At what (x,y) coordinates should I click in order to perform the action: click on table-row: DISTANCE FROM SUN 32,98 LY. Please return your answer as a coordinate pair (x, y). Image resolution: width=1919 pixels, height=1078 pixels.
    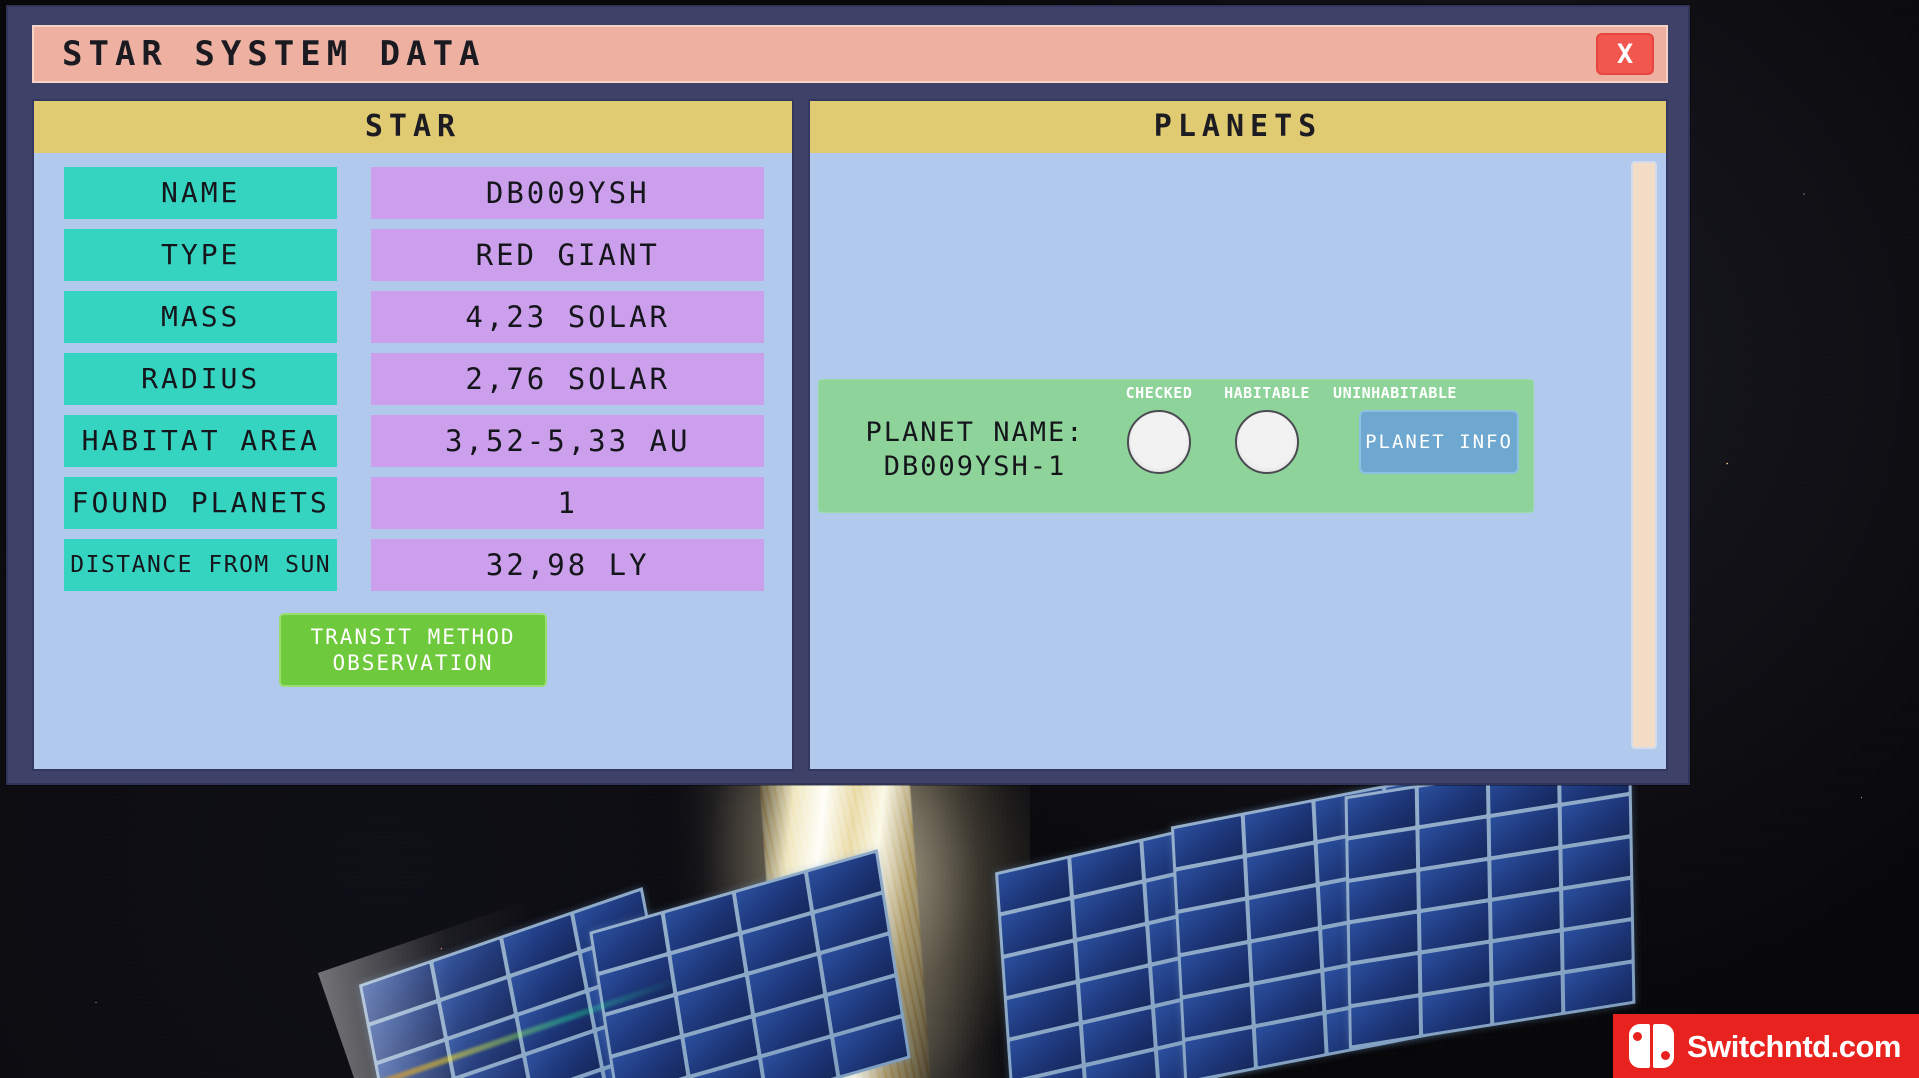
    Looking at the image, I should click on (413, 565).